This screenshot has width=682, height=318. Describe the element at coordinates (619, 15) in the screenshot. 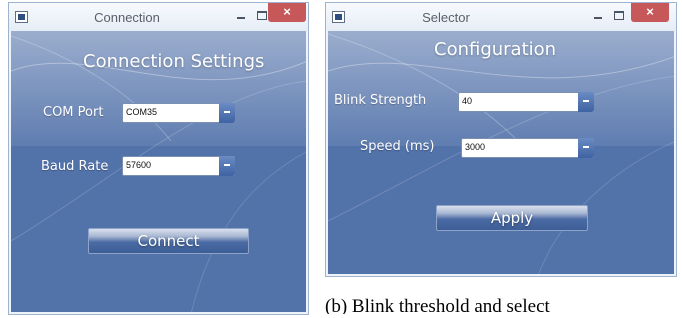

I see `maximize-icon` at that location.